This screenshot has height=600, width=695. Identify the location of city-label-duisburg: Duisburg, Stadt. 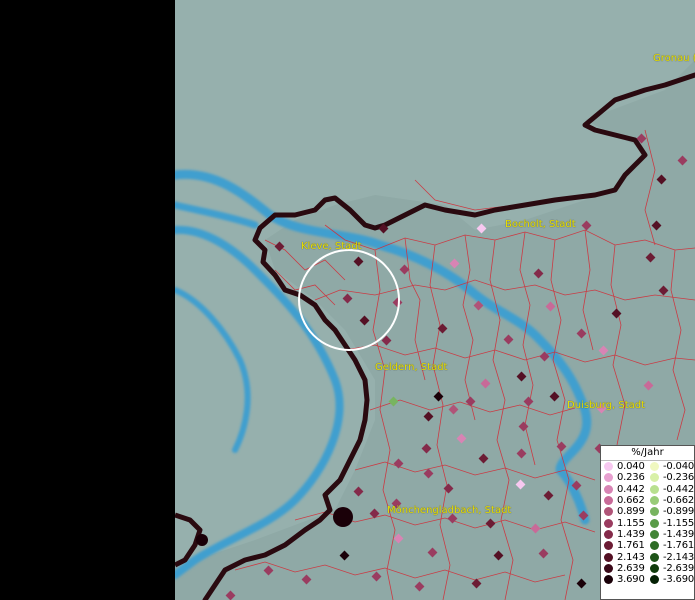
(606, 405).